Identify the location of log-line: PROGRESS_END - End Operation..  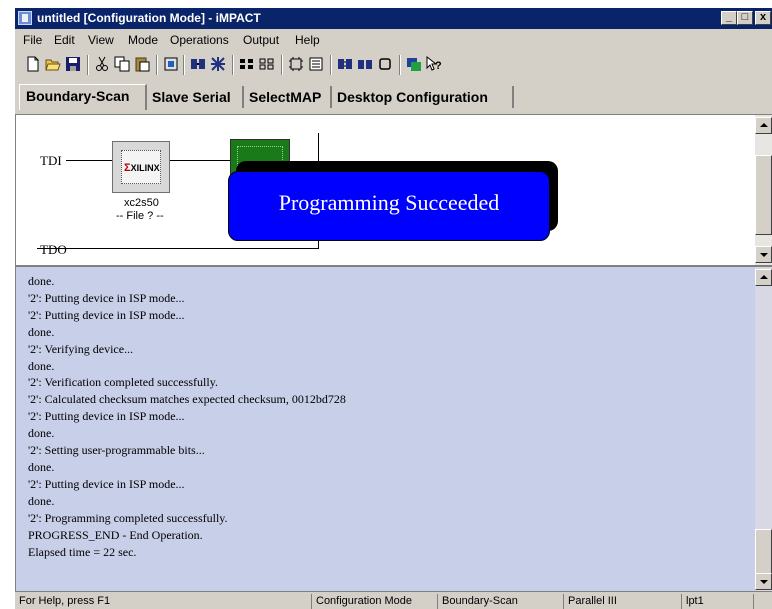
(115, 534).